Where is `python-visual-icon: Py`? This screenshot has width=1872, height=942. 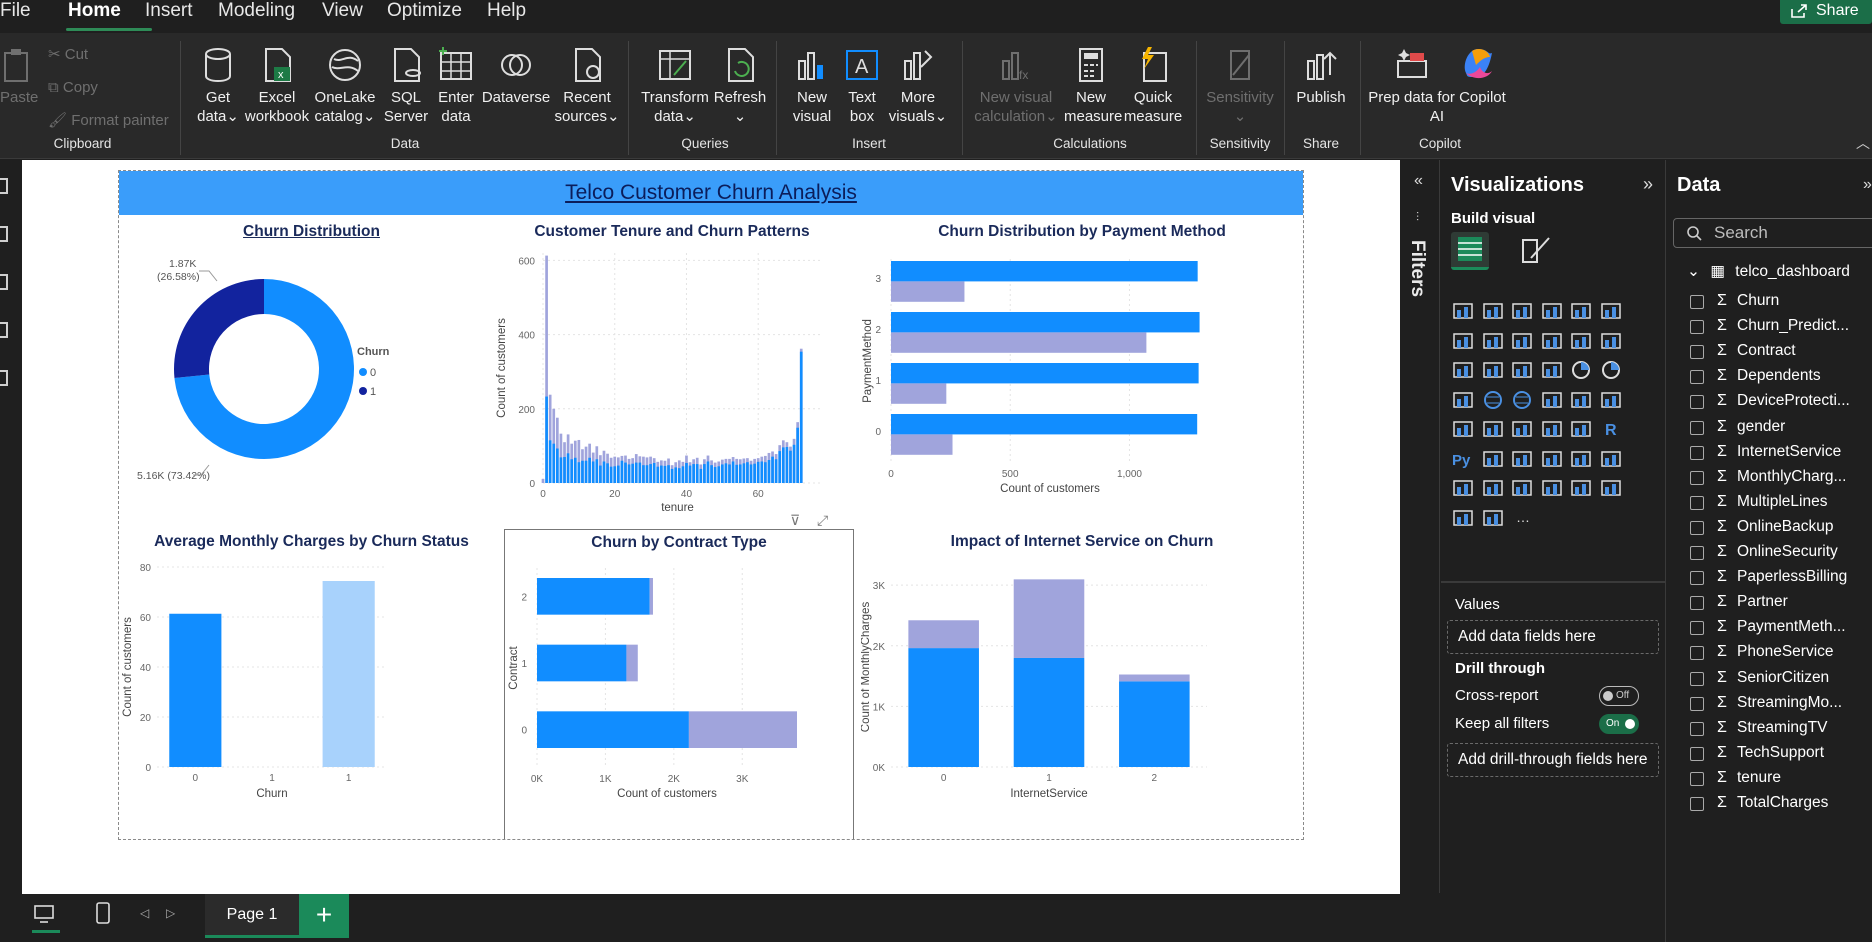 python-visual-icon: Py is located at coordinates (1463, 459).